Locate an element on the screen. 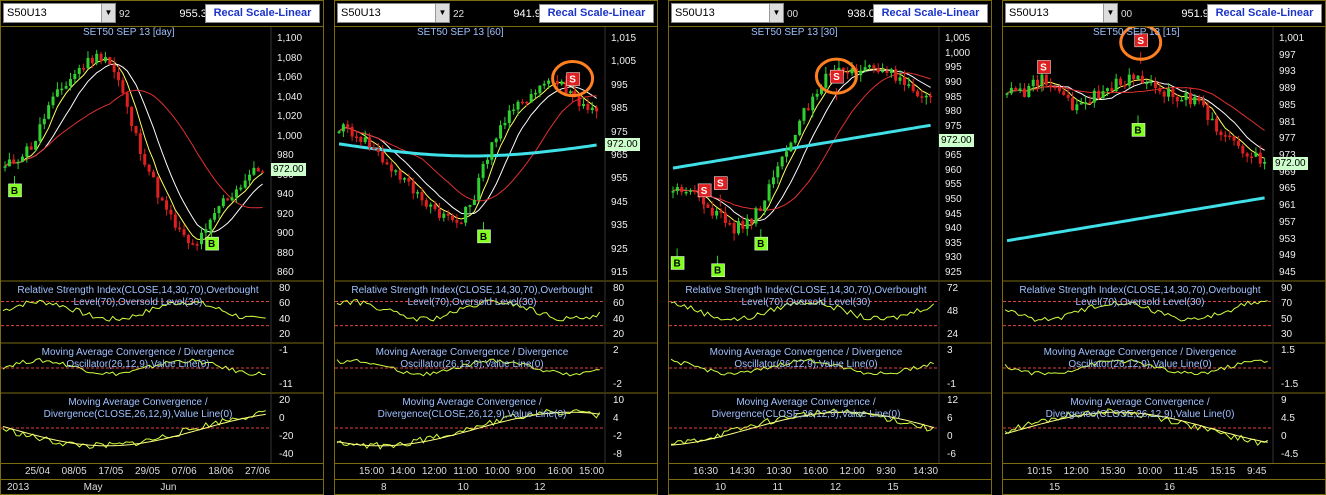 The height and width of the screenshot is (495, 1326). date-tick: May is located at coordinates (93, 487).